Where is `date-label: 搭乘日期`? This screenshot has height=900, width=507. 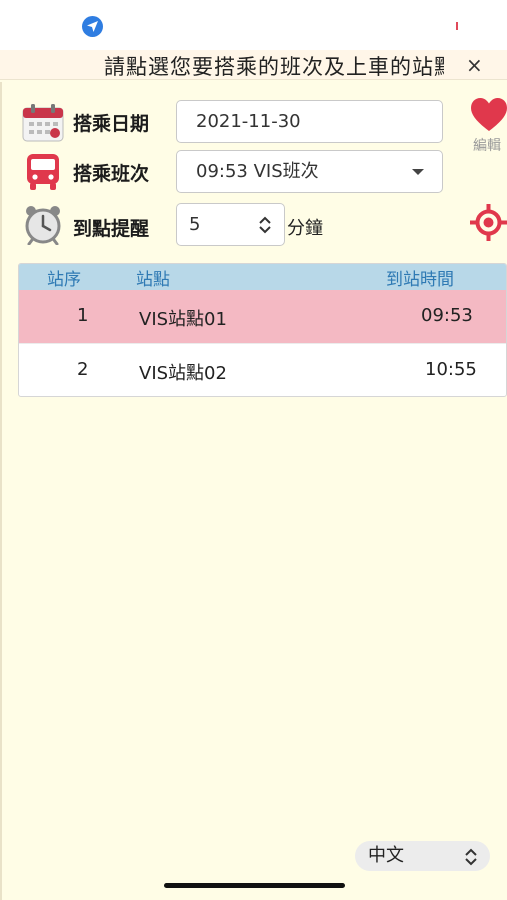
date-label: 搭乘日期 is located at coordinates (111, 124).